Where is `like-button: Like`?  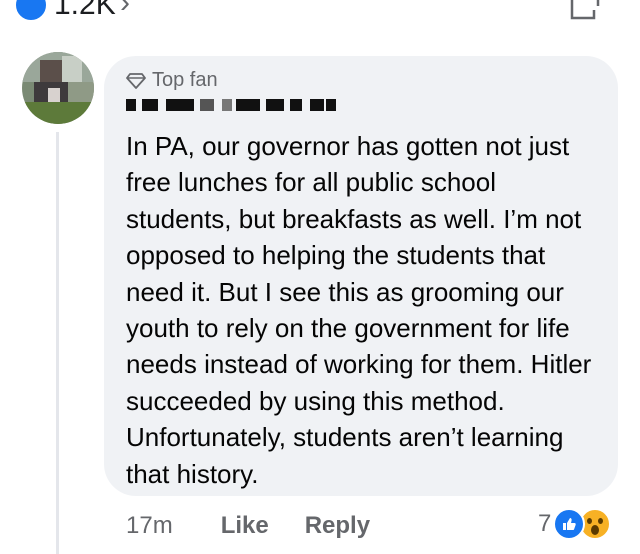
like-button: Like is located at coordinates (245, 526).